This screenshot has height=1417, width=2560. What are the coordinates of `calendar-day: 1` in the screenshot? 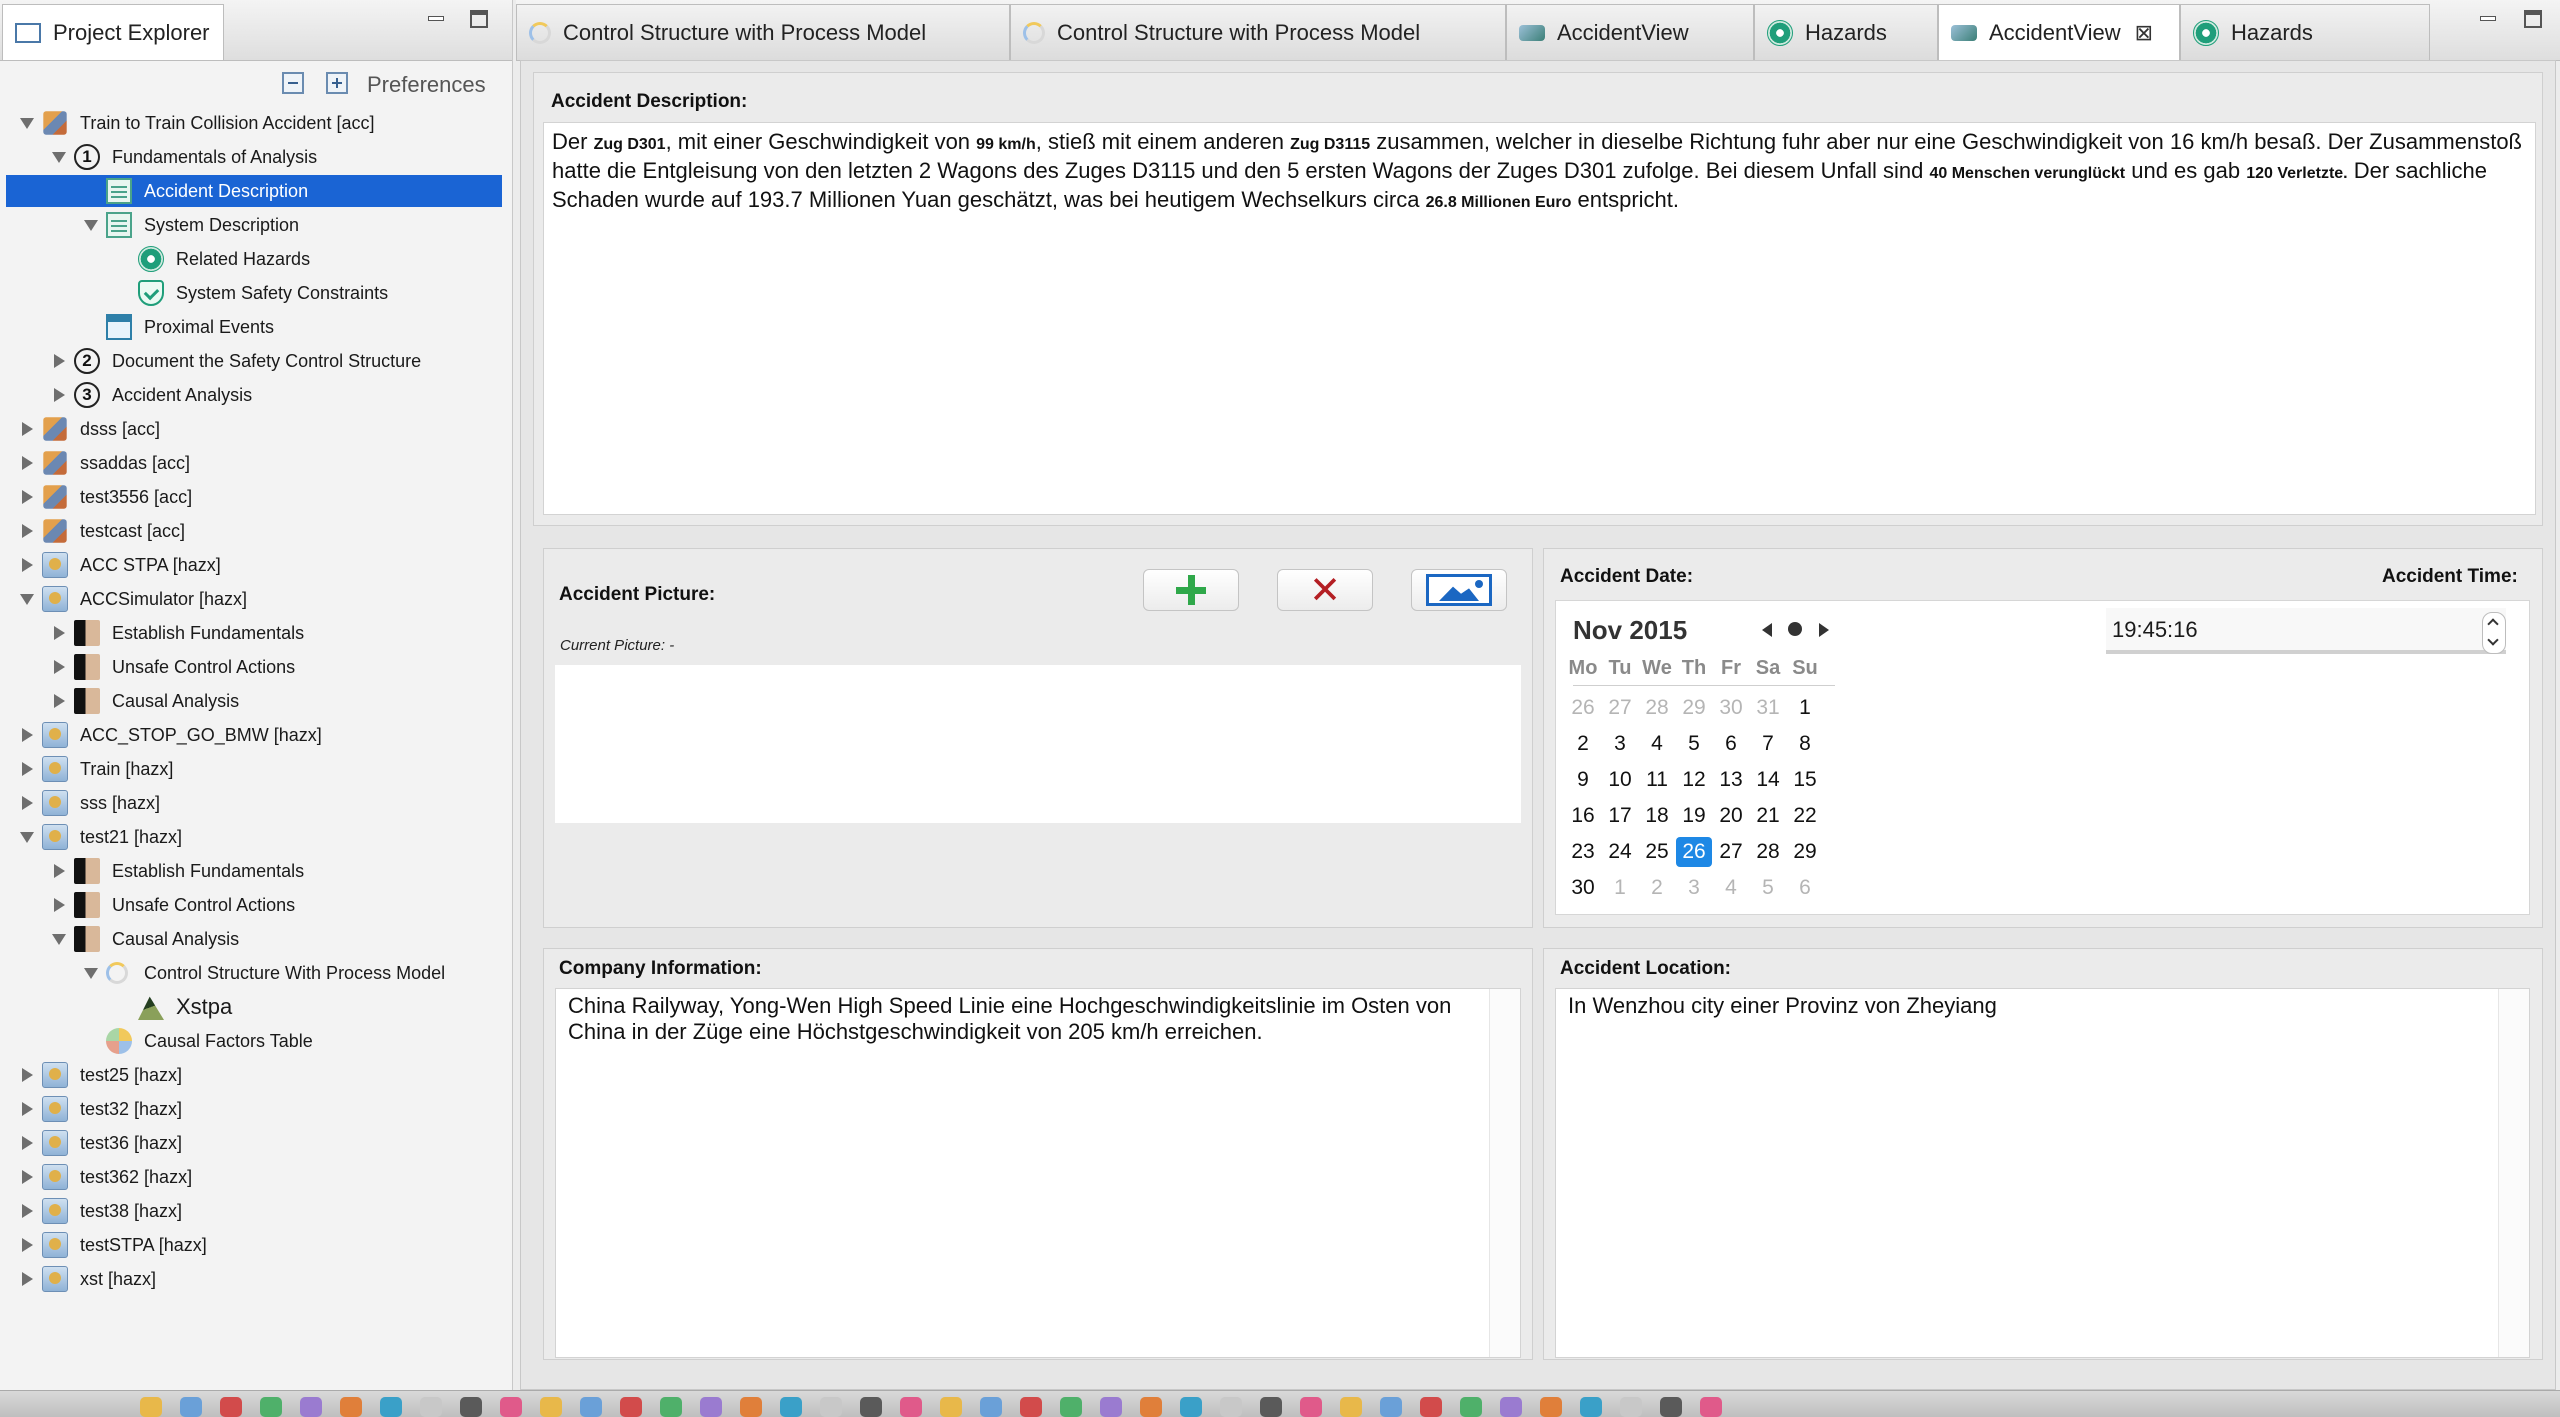 It's located at (1620, 888).